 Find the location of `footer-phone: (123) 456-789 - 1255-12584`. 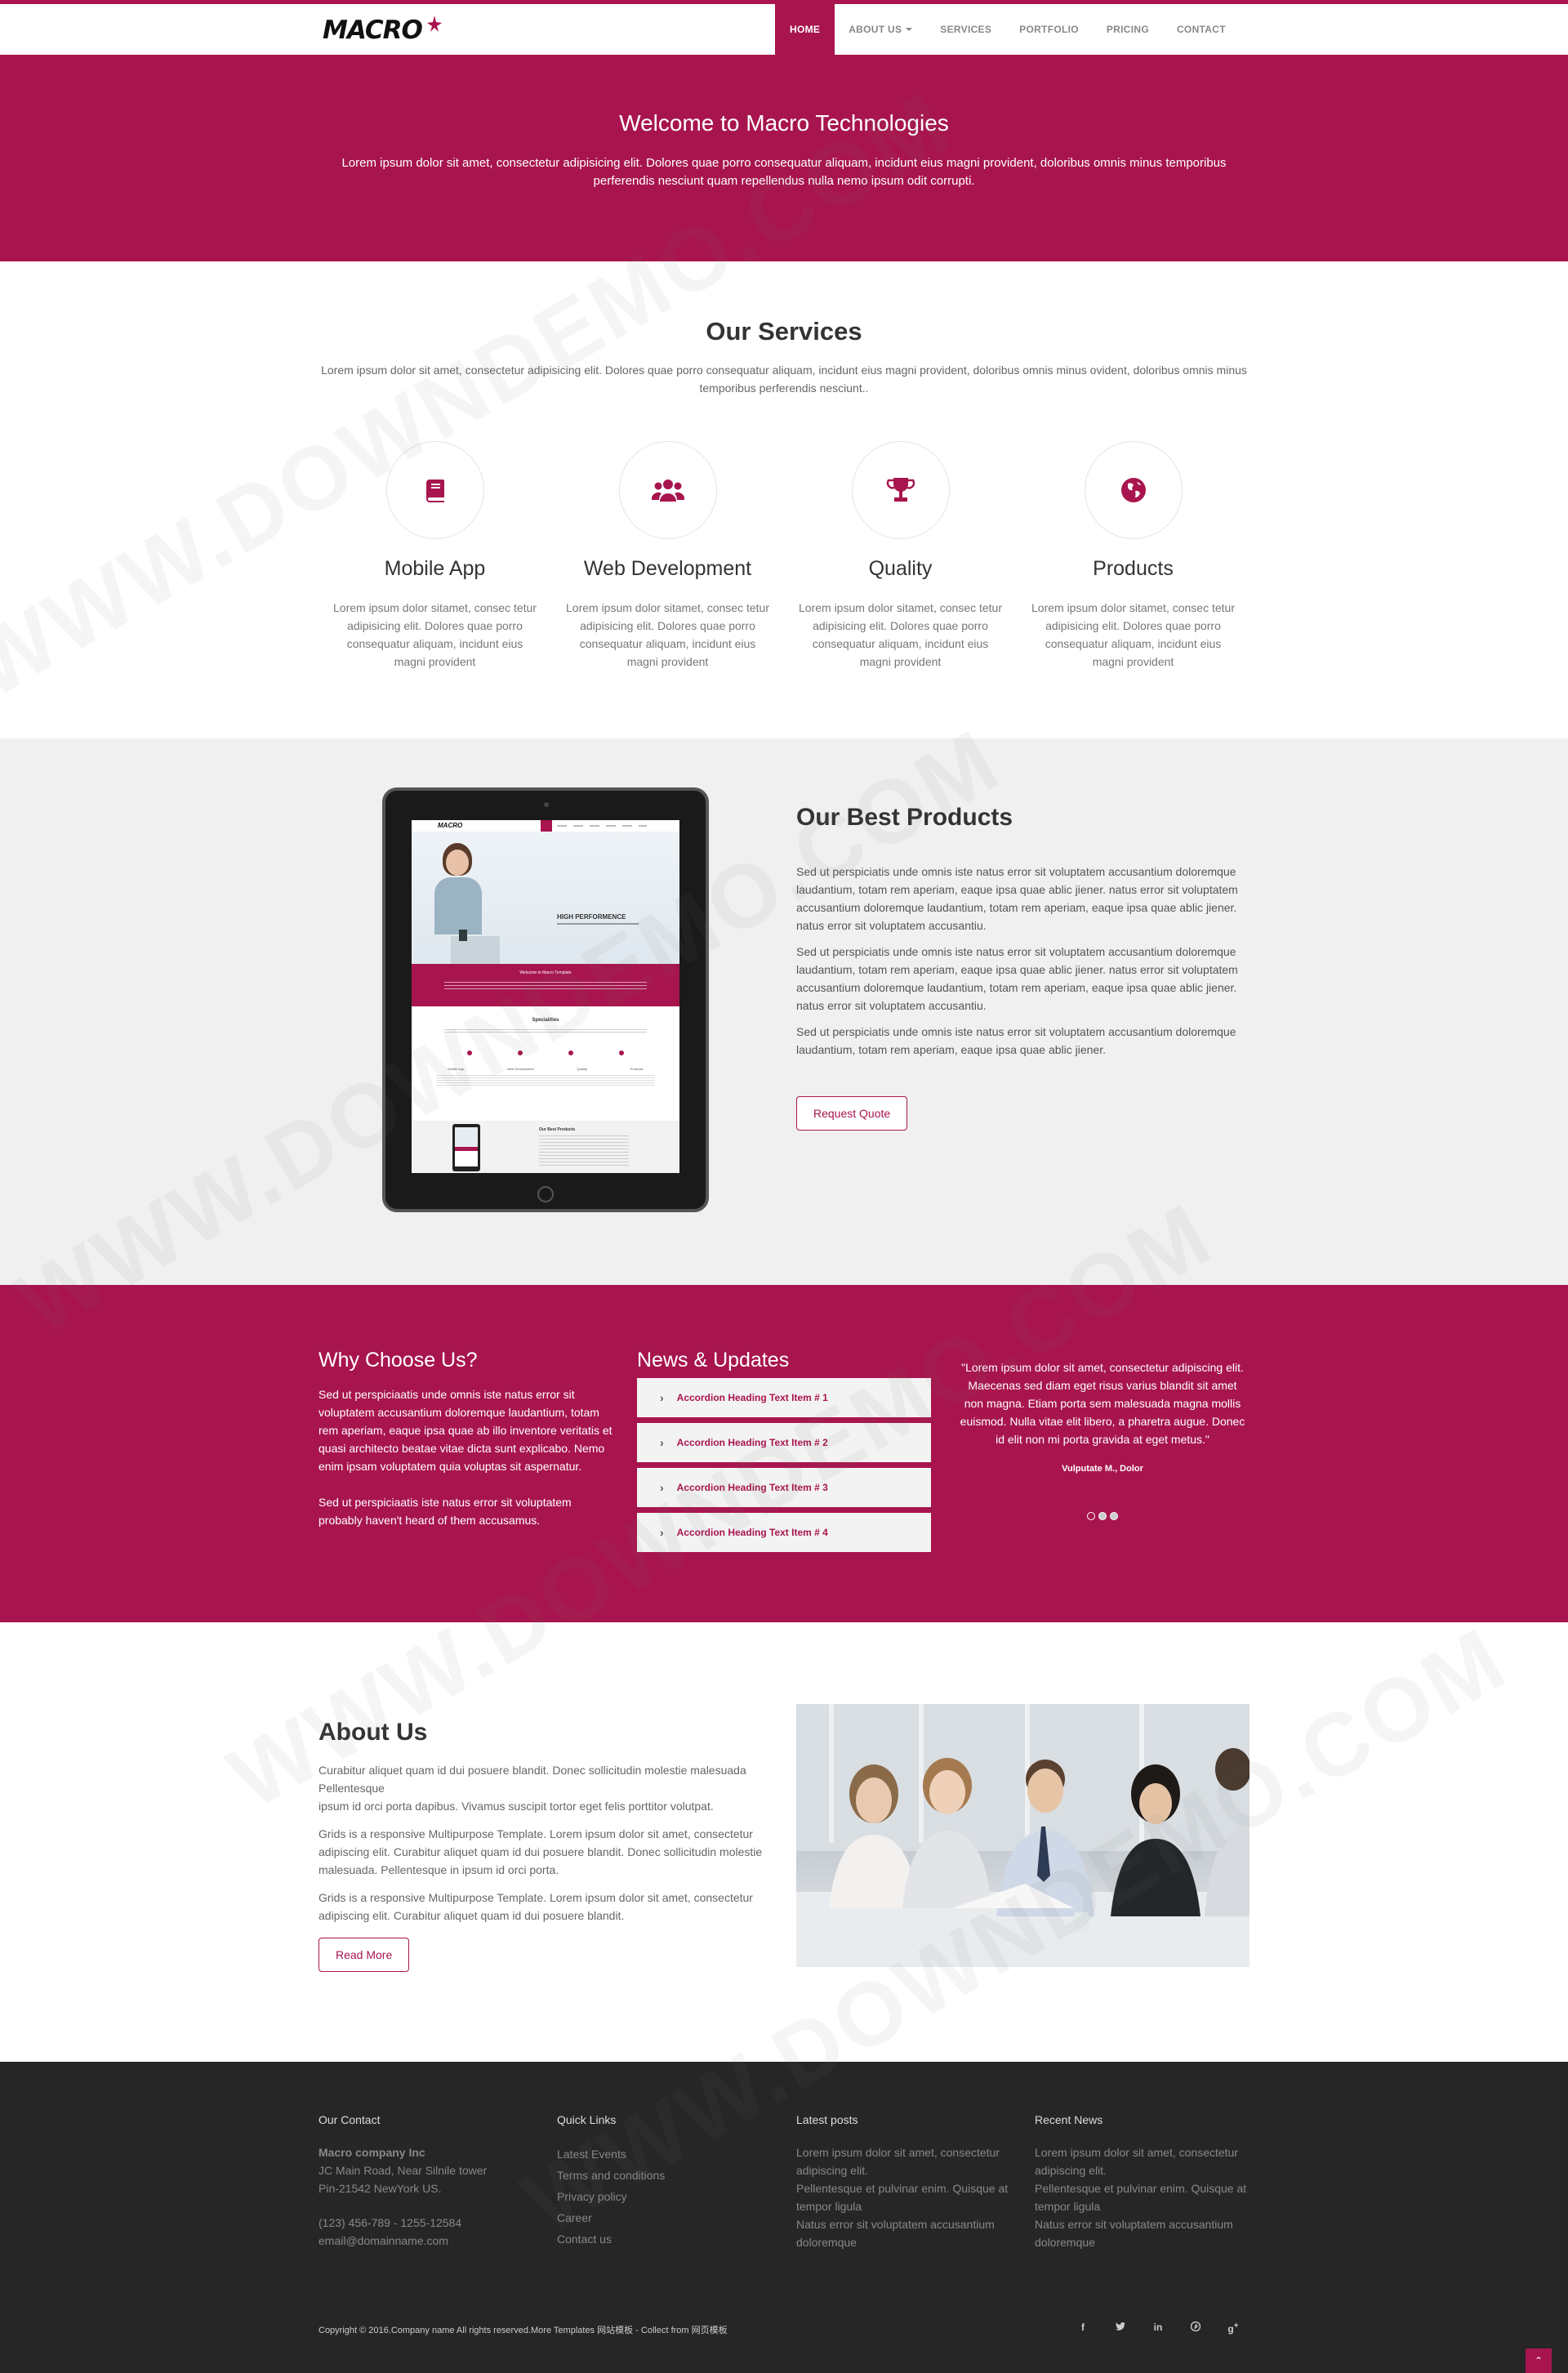

footer-phone: (123) 456-789 - 1255-12584 is located at coordinates (390, 2222).